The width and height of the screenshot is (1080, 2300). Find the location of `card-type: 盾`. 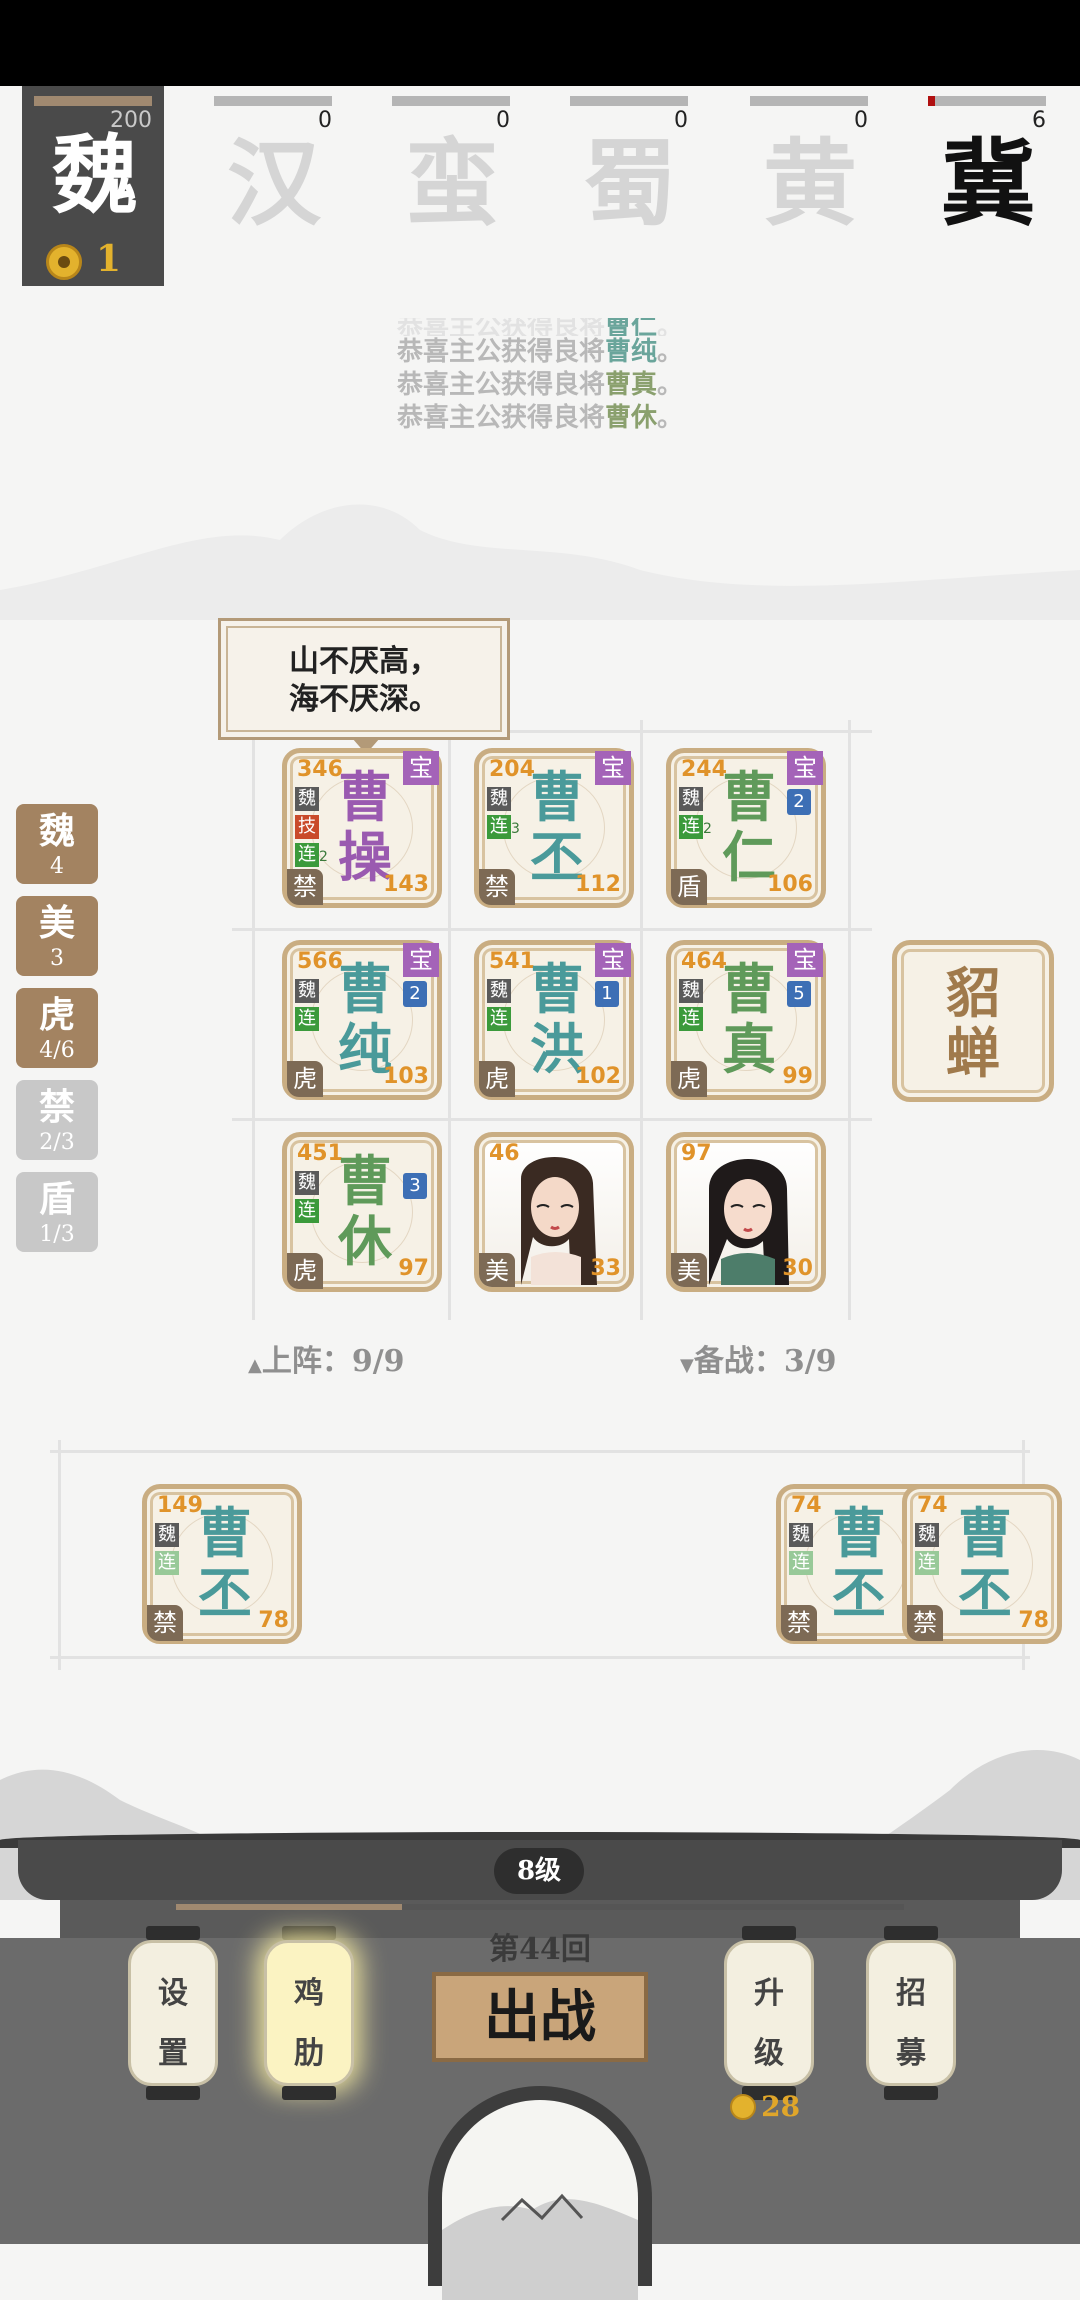

card-type: 盾 is located at coordinates (689, 887).